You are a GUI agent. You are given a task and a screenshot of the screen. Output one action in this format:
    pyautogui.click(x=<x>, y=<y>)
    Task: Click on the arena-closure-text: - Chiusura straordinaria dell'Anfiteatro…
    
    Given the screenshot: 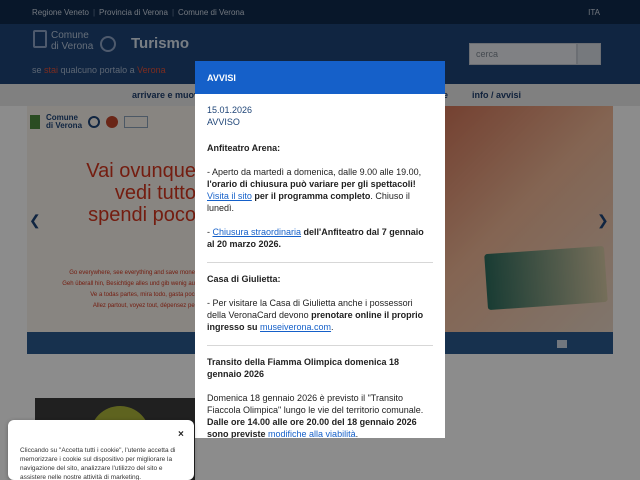 What is the action you would take?
    pyautogui.click(x=320, y=238)
    